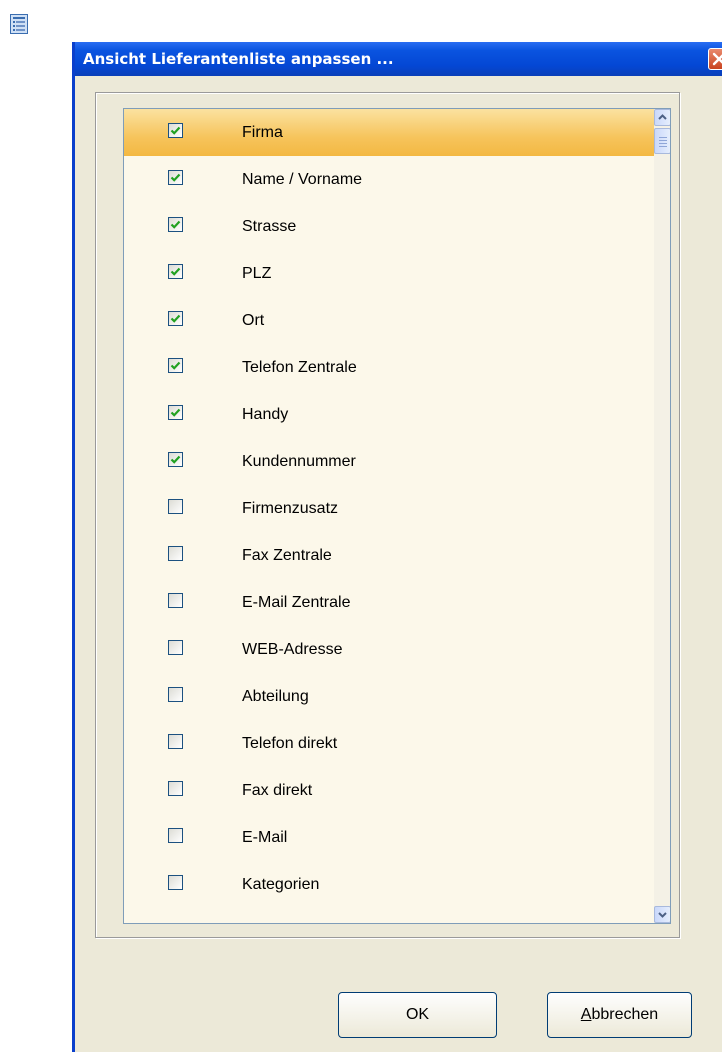  I want to click on ok-button: OK, so click(417, 1015).